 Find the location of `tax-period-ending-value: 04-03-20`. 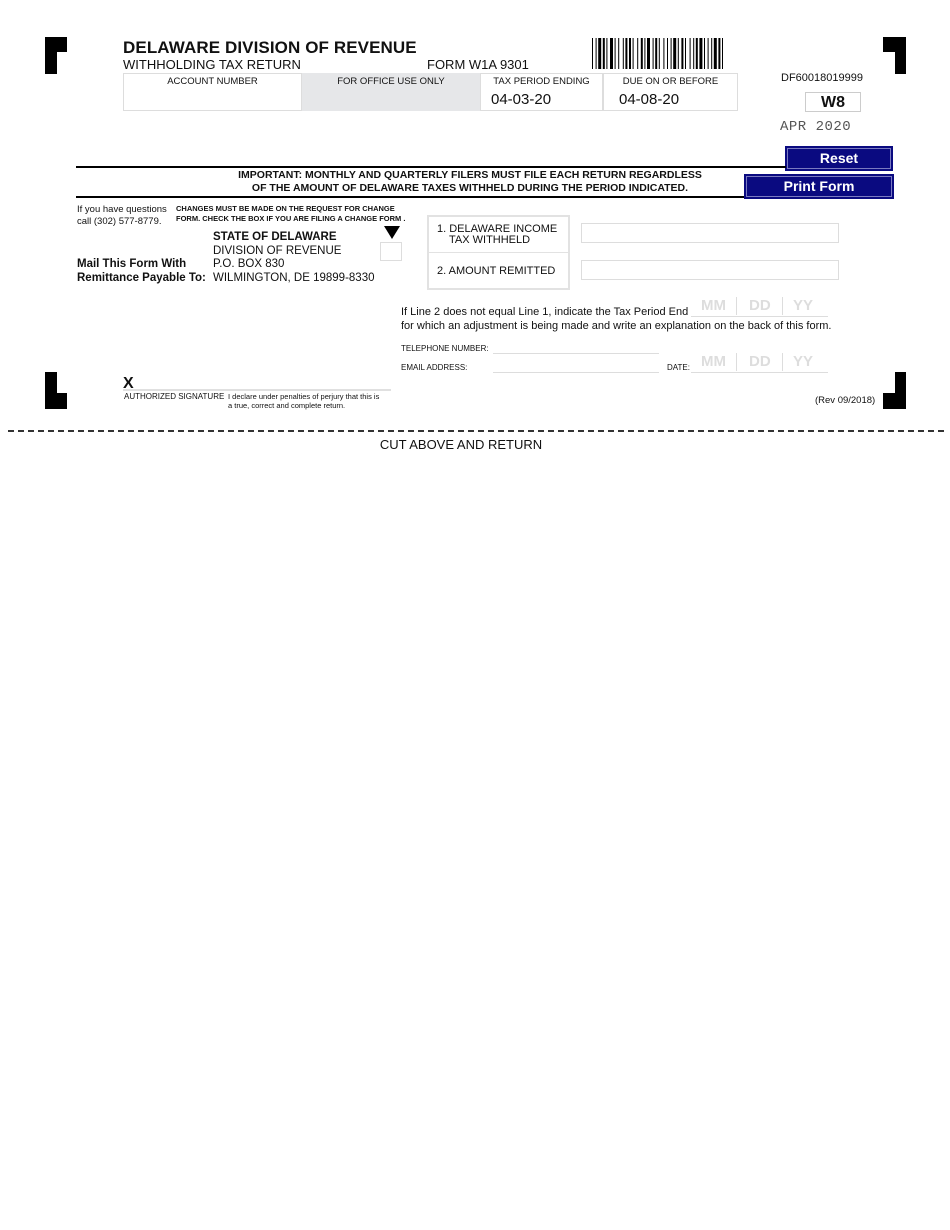

tax-period-ending-value: 04-03-20 is located at coordinates (521, 99).